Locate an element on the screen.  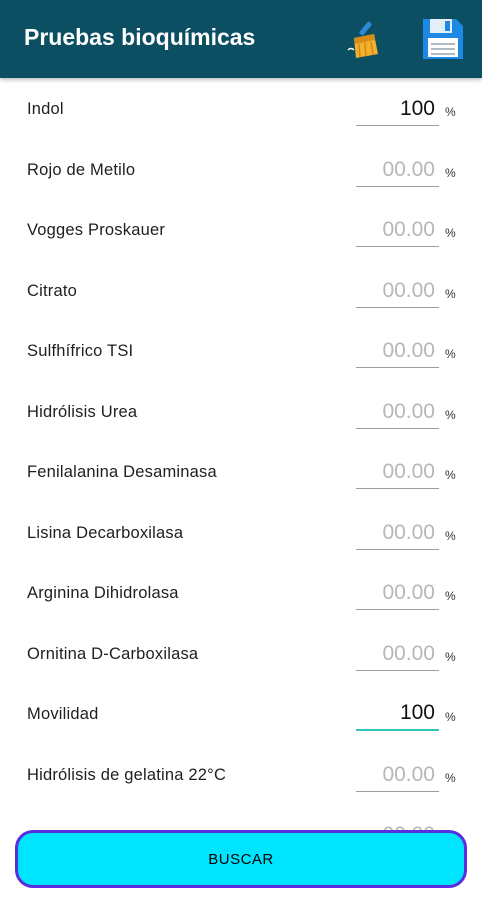
field-label: Rojo de Metilo is located at coordinates (81, 170).